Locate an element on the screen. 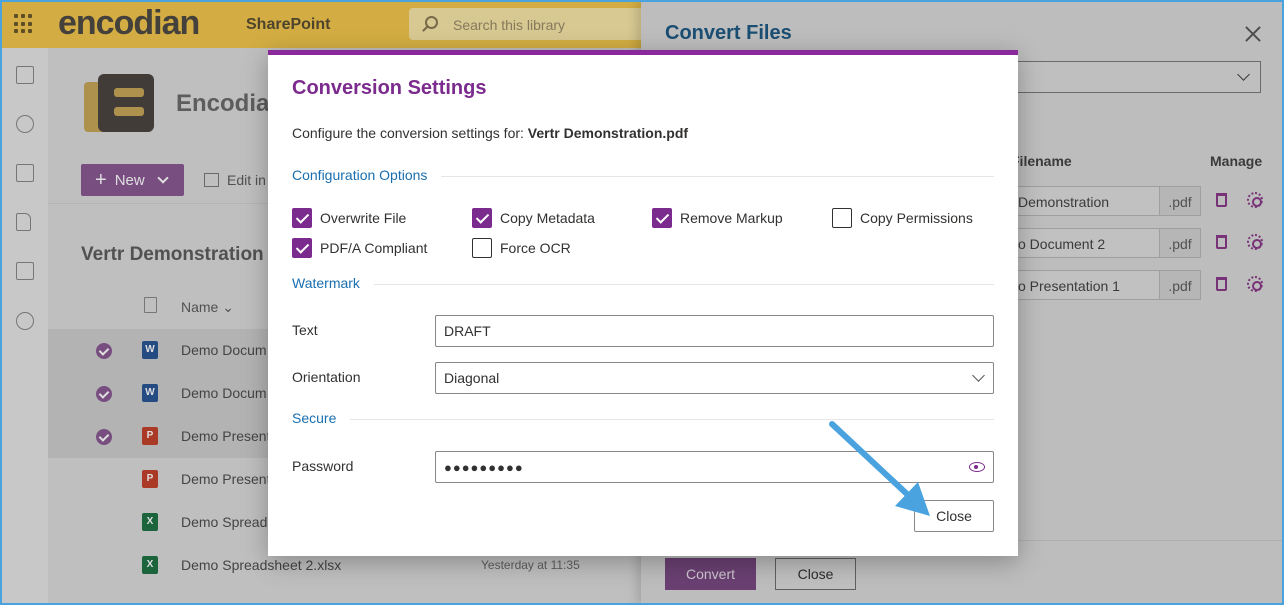  watermark-text-input: DRAFT is located at coordinates (714, 331).